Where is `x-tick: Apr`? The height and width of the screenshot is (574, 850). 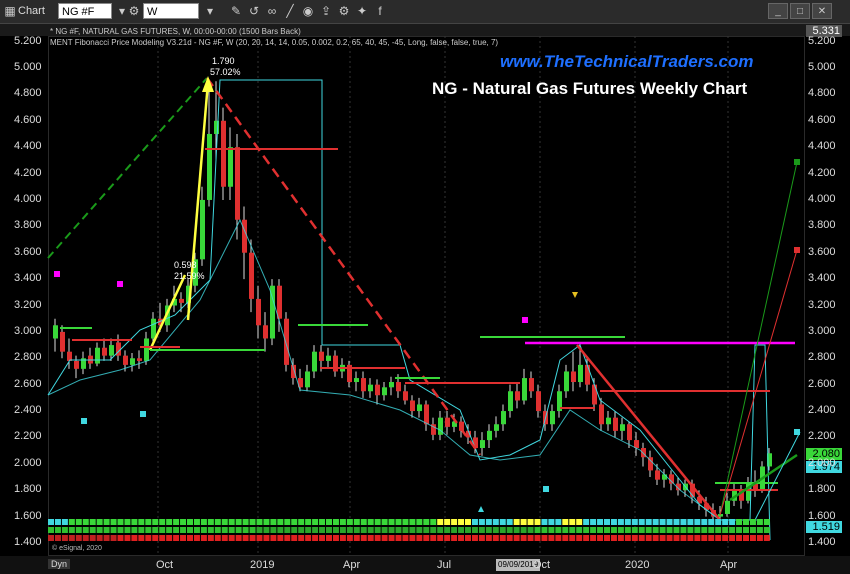
x-tick: Apr is located at coordinates (352, 565).